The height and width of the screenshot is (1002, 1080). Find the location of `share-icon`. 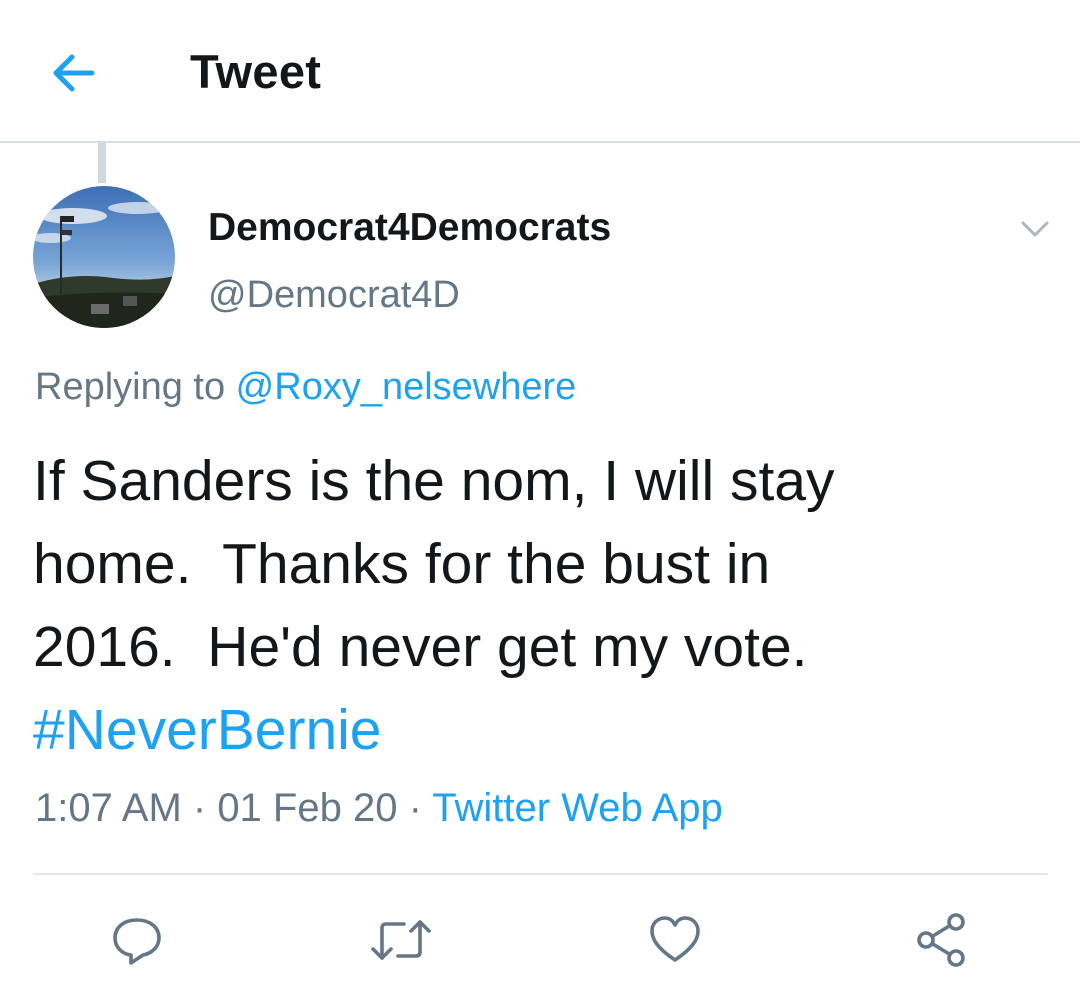

share-icon is located at coordinates (941, 940).